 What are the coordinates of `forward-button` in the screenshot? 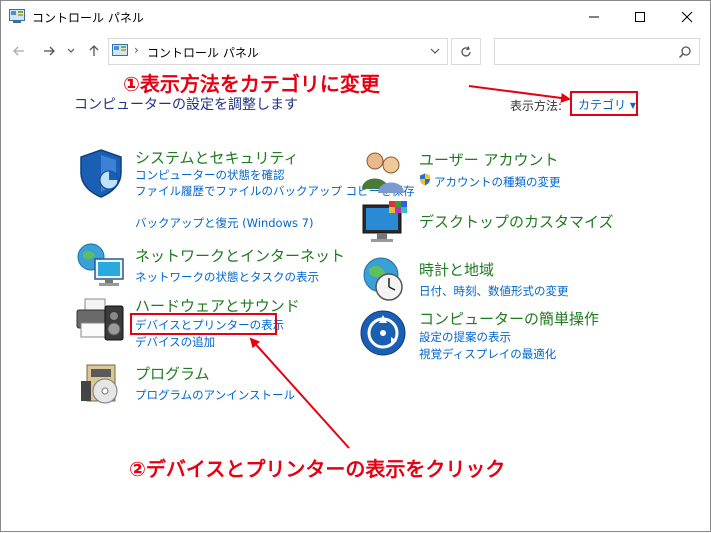 It's located at (49, 51).